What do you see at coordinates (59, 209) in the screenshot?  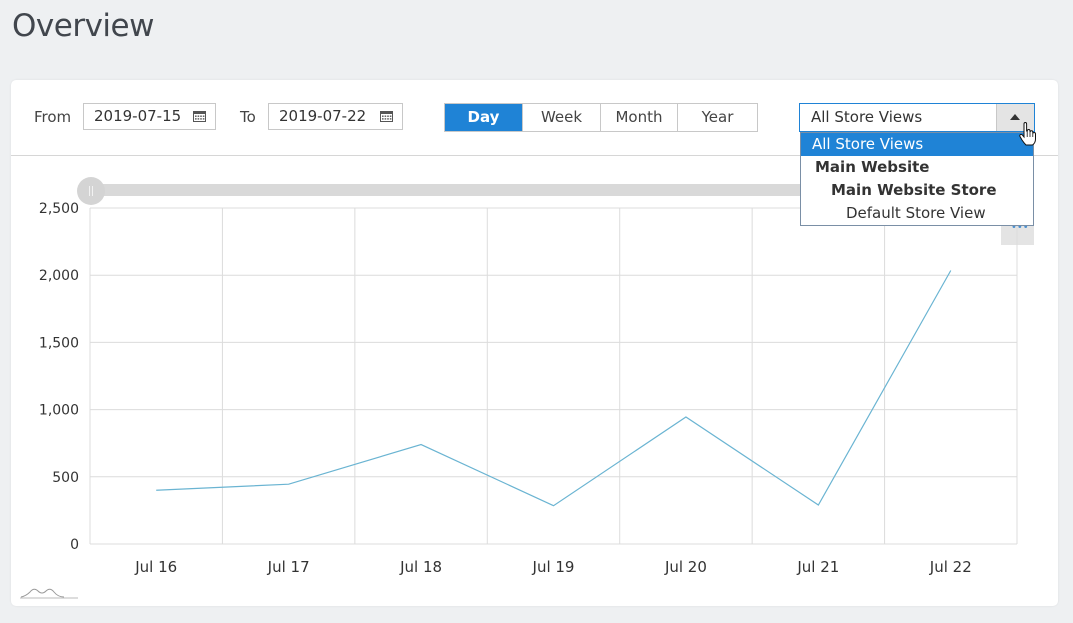 I see `y-tick-label: 2,500` at bounding box center [59, 209].